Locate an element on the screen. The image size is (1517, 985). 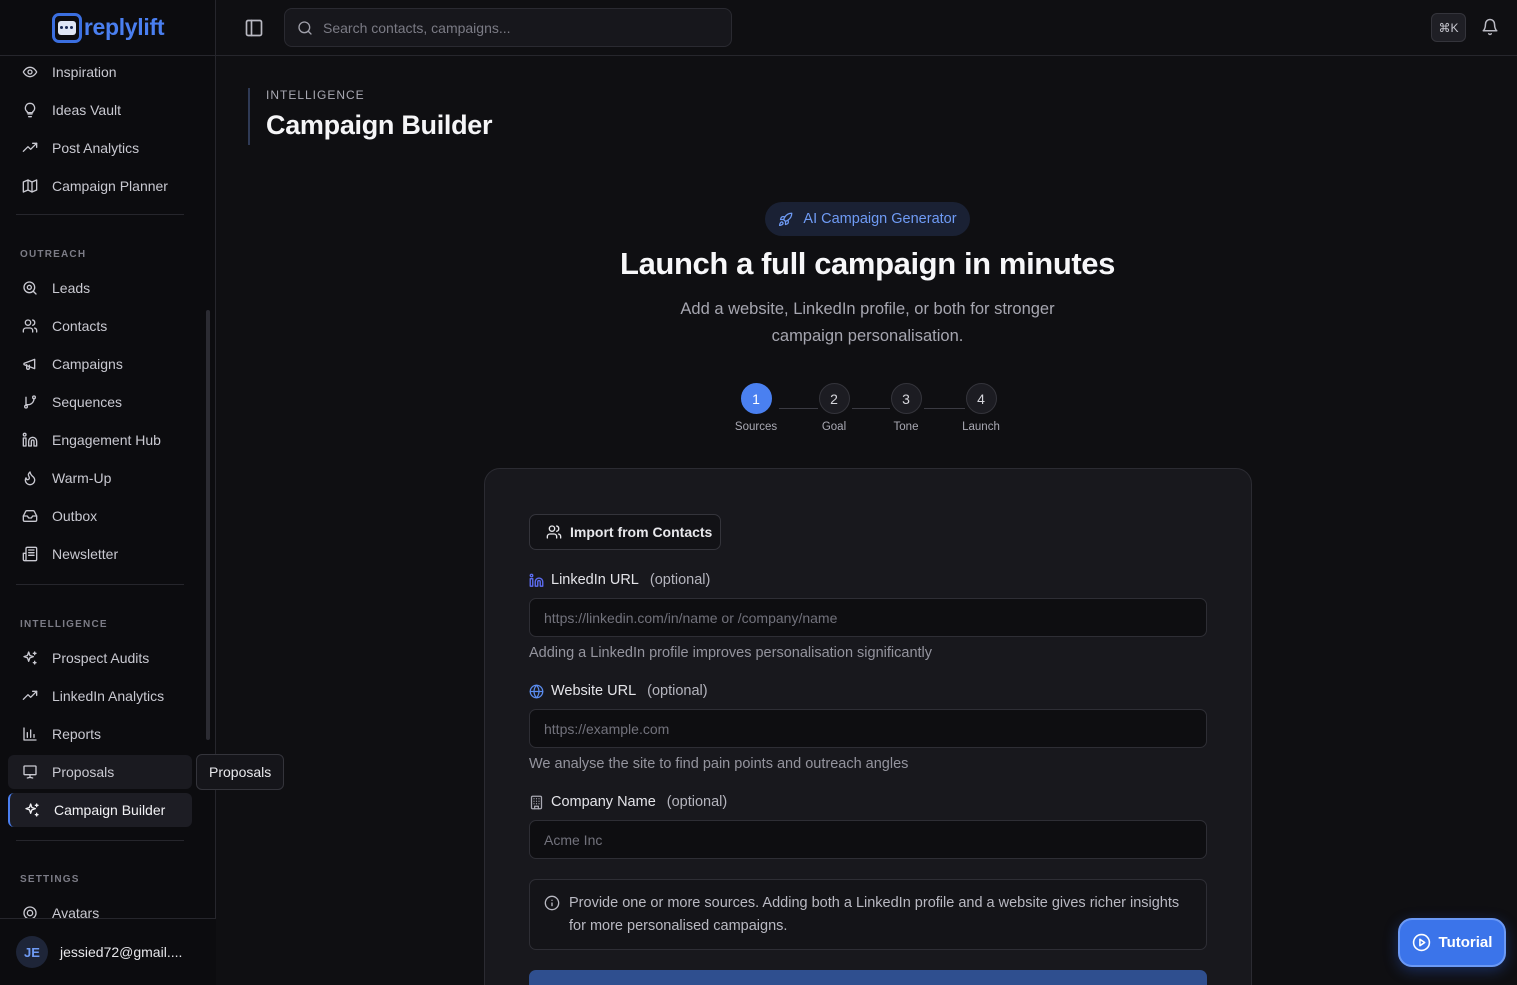
step-number: 1 is located at coordinates (756, 398).